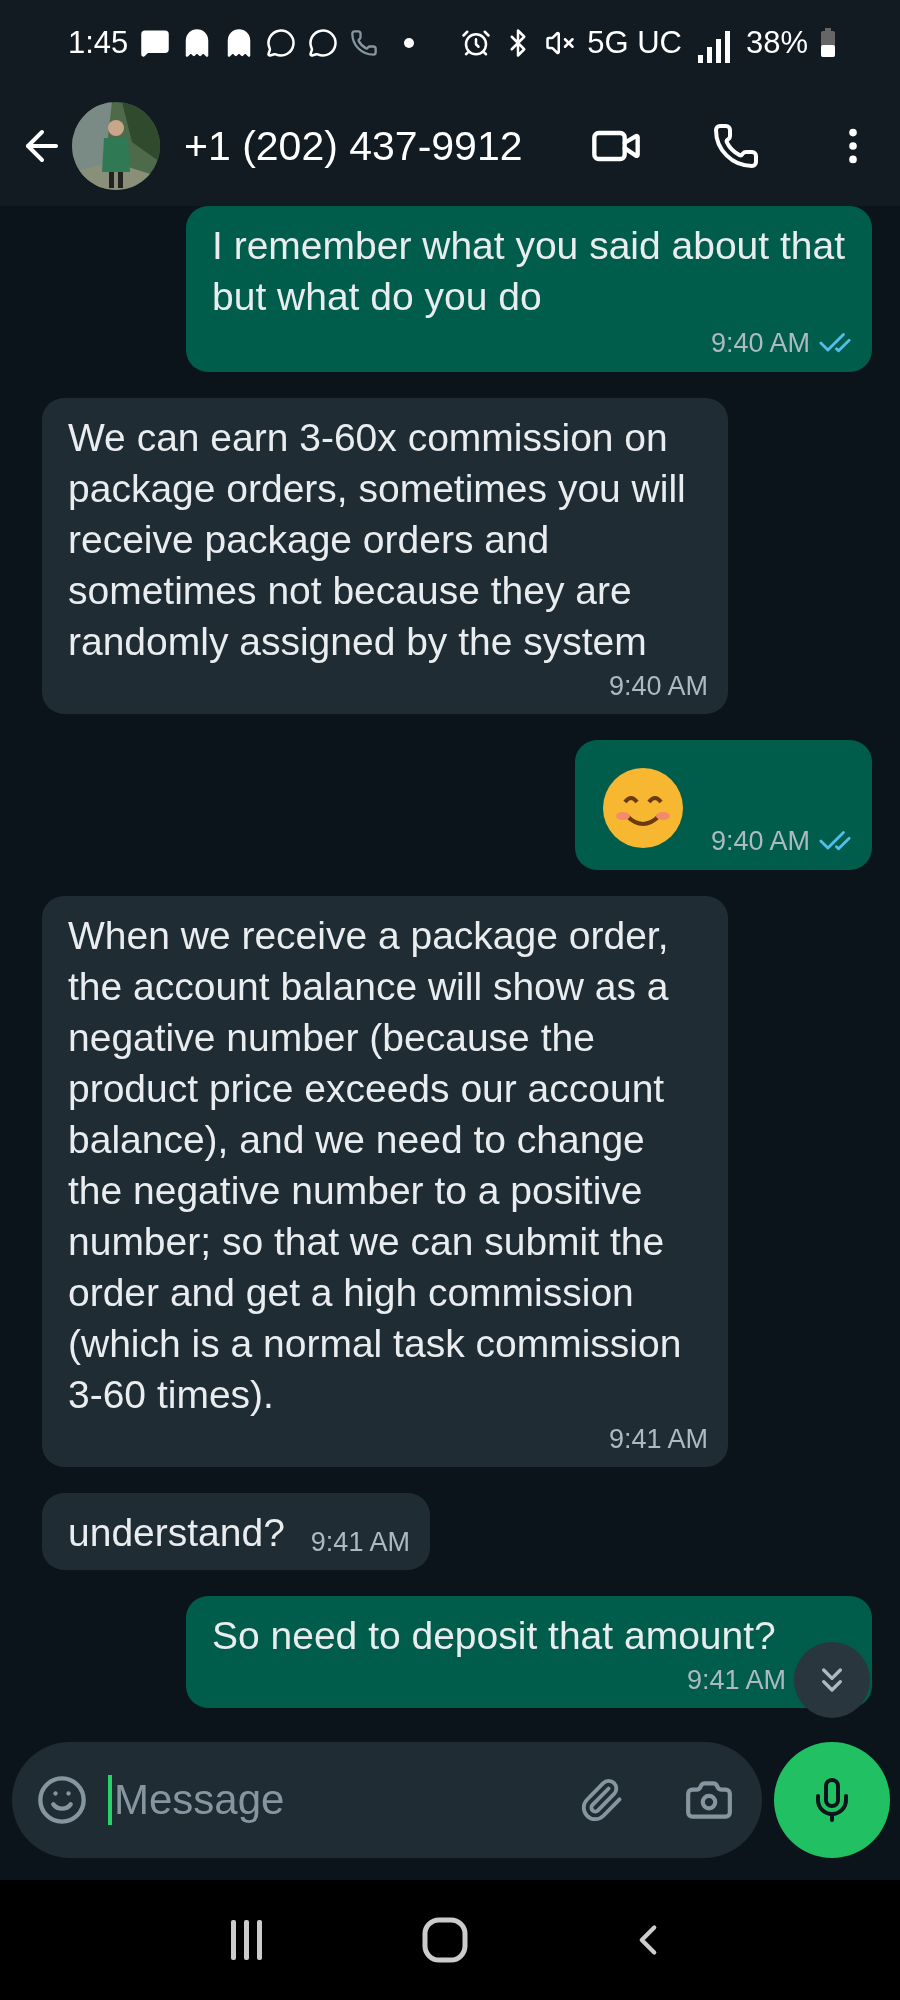 The height and width of the screenshot is (2000, 900). I want to click on message-text: So need to deposit that amount?, so click(494, 1636).